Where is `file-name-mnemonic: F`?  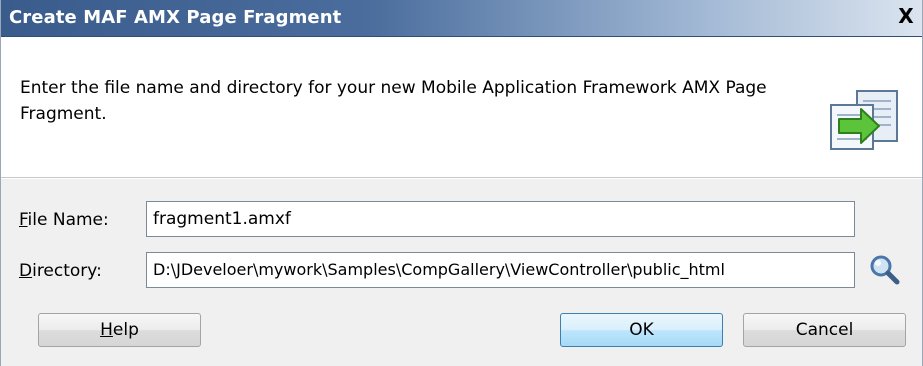
file-name-mnemonic: F is located at coordinates (23, 220).